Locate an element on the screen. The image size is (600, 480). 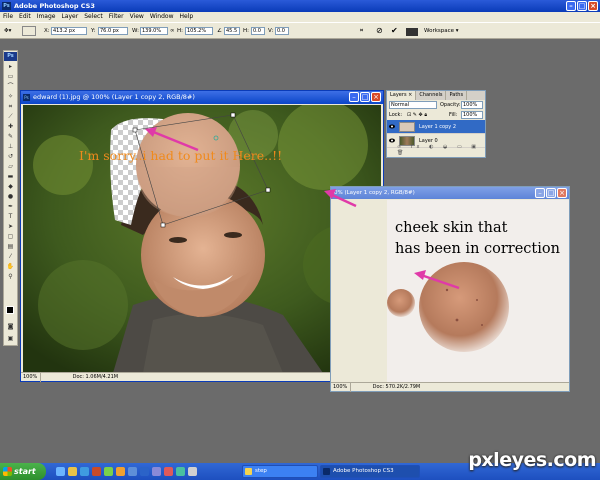
rotate-field: 45.5 is located at coordinates (232, 31).